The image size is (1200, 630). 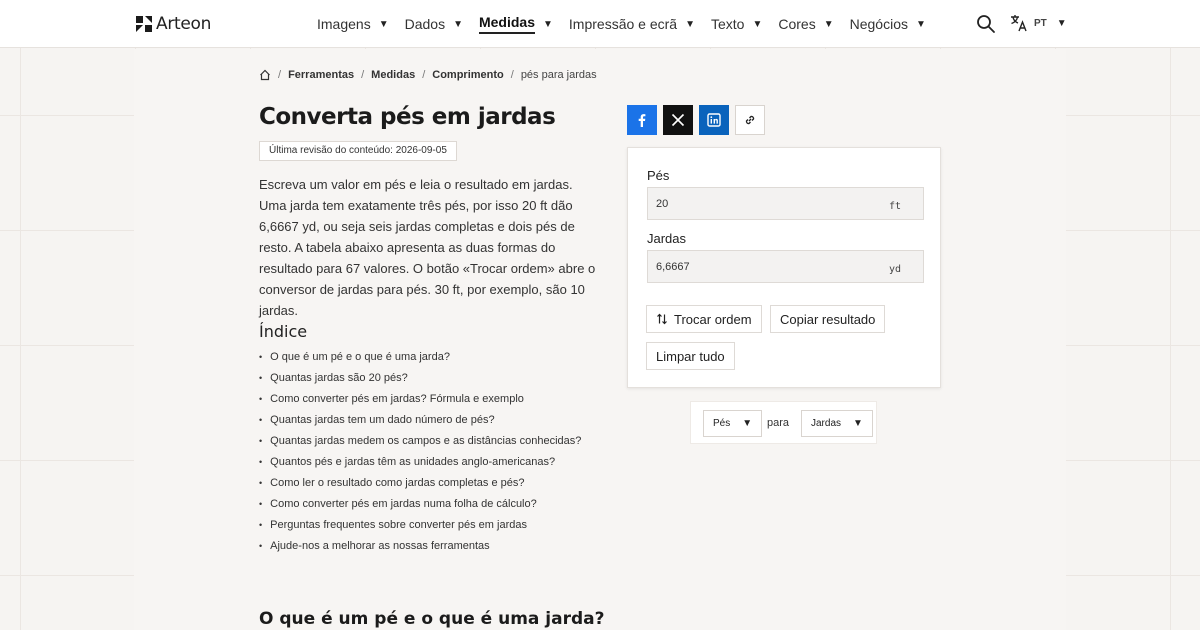 What do you see at coordinates (420, 380) in the screenshot?
I see `toc-link: Quantas jardas são 20 pés?` at bounding box center [420, 380].